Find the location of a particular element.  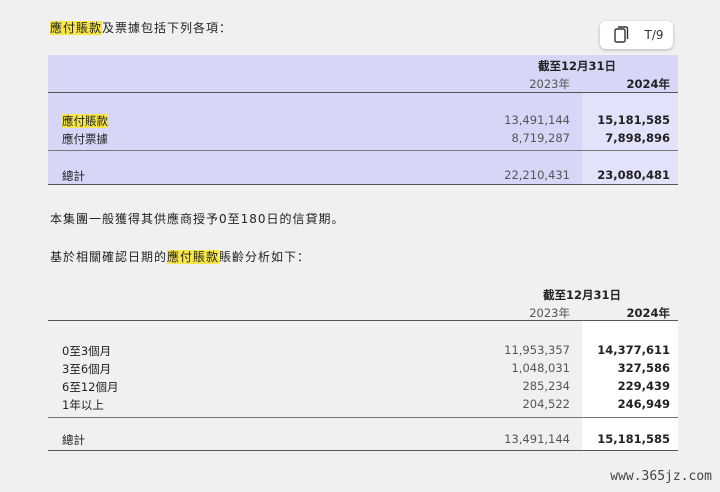

credit-period-text: 本集團一般獲得其供應商授予0至180日的信貸期。 is located at coordinates (197, 219).